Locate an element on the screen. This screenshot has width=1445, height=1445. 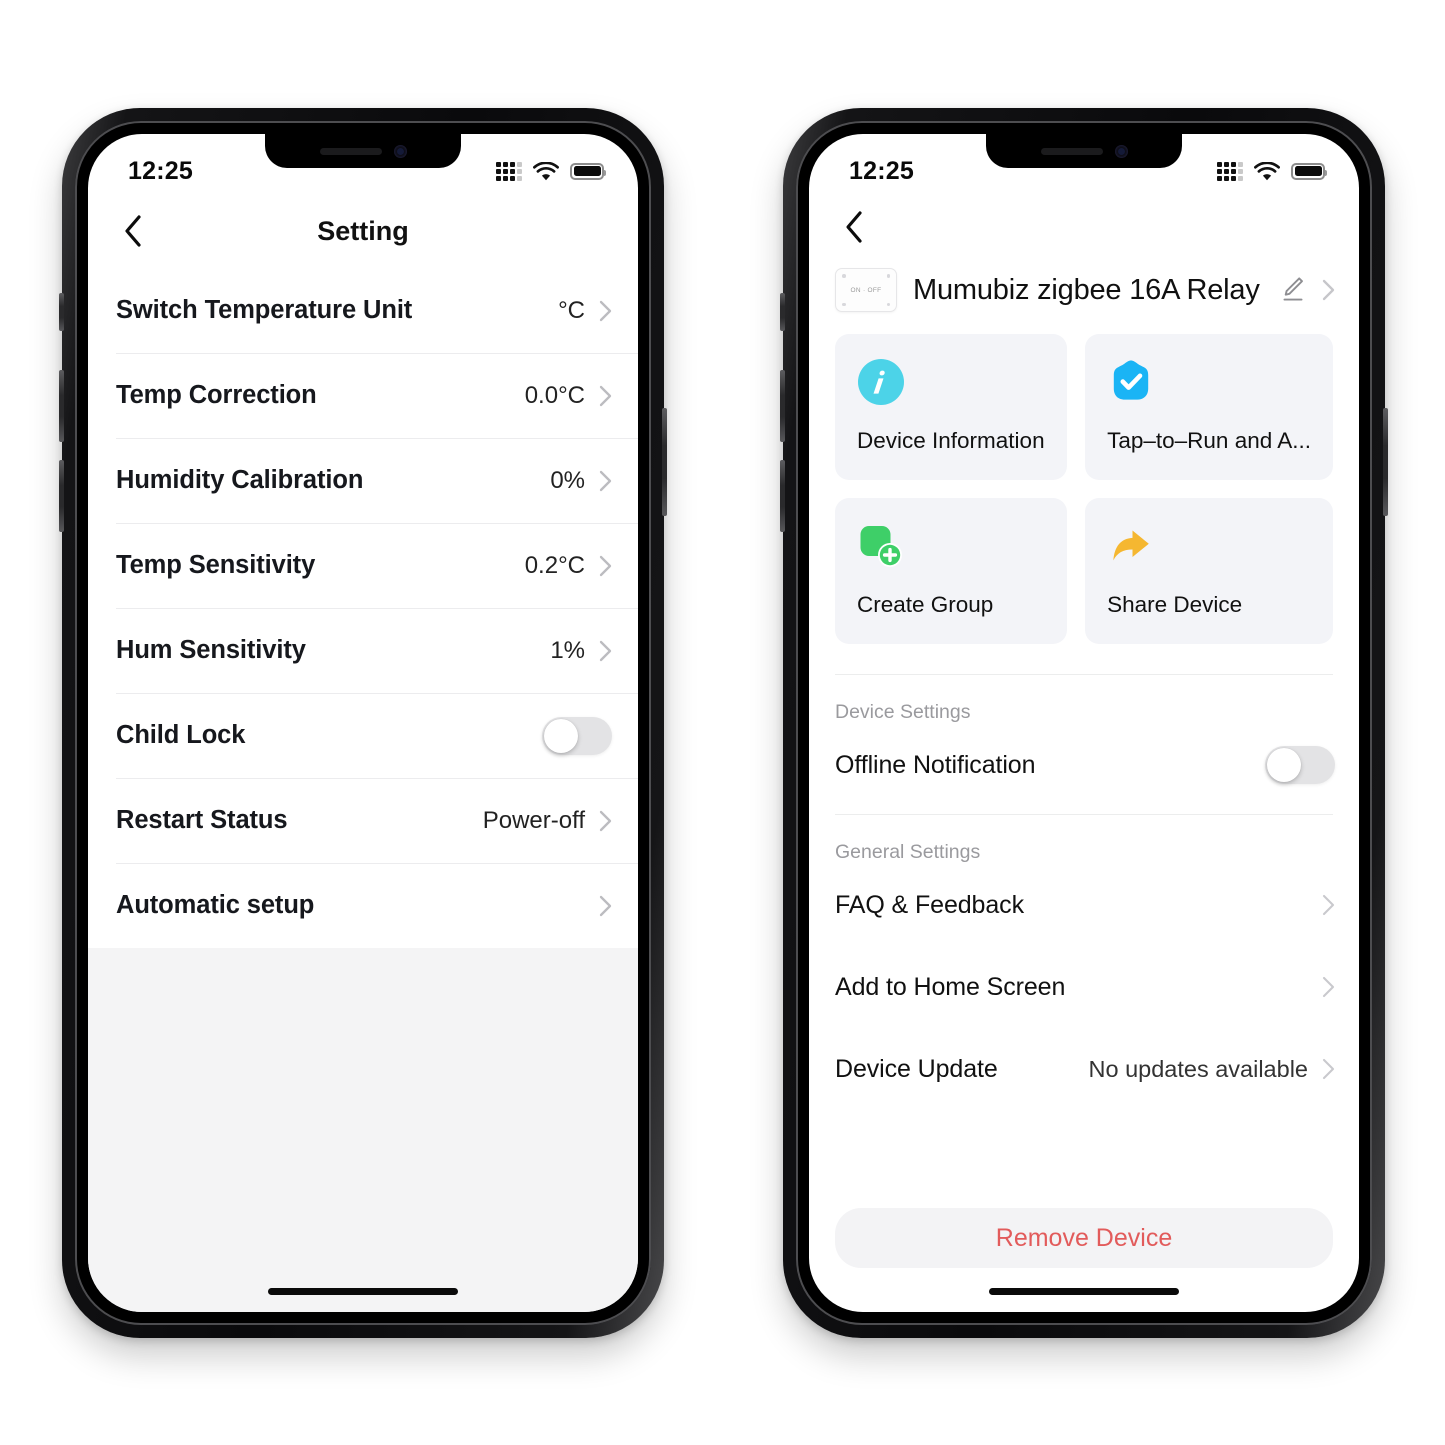
group-plus-icon is located at coordinates (881, 546).